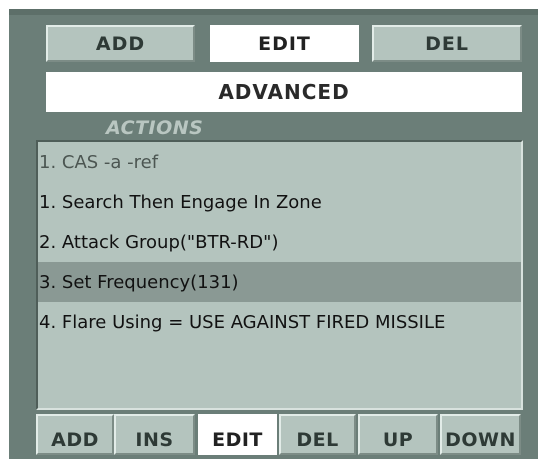 This screenshot has width=547, height=459. What do you see at coordinates (279, 242) in the screenshot?
I see `list-item: 2. Attack Group("BTR-RD")` at bounding box center [279, 242].